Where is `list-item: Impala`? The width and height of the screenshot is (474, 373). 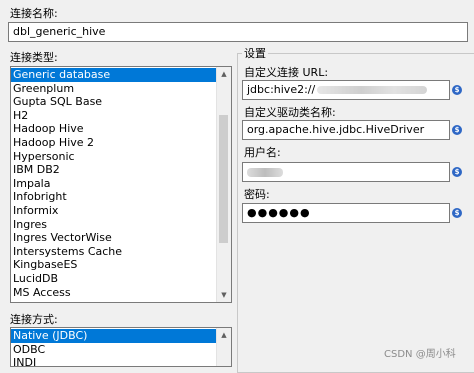
list-item: Impala is located at coordinates (121, 184).